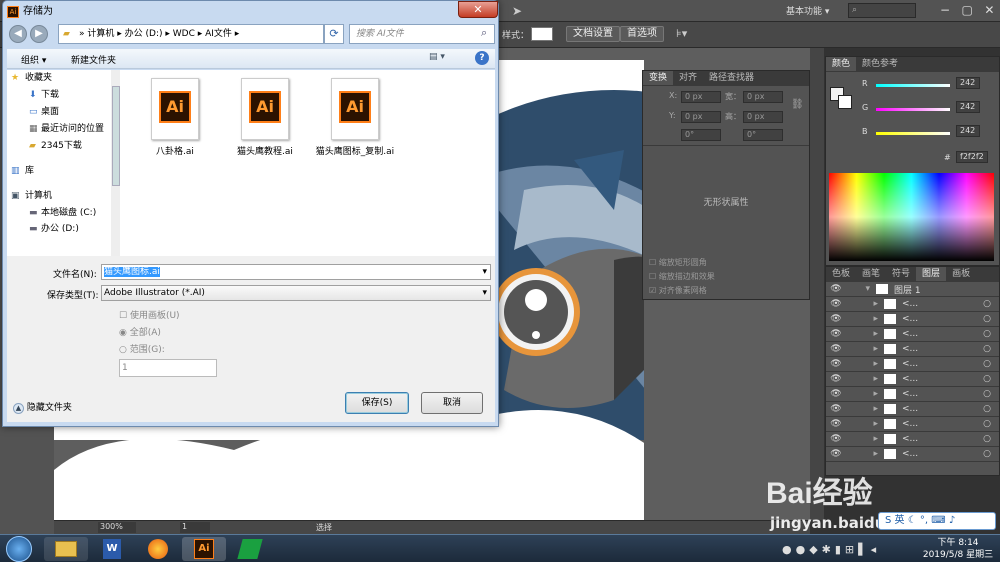 The width and height of the screenshot is (1000, 562). Describe the element at coordinates (62, 146) in the screenshot. I see `nav-2345: ▰ 2345下载` at that location.